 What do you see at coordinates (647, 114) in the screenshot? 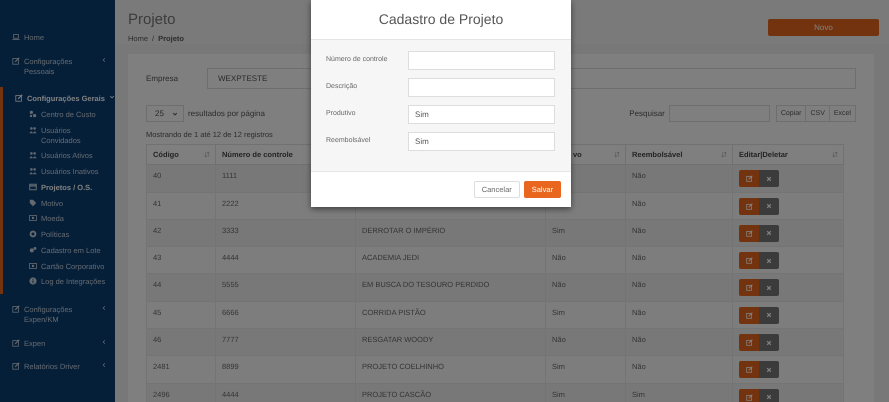
I see `search-label: Pesquisar` at bounding box center [647, 114].